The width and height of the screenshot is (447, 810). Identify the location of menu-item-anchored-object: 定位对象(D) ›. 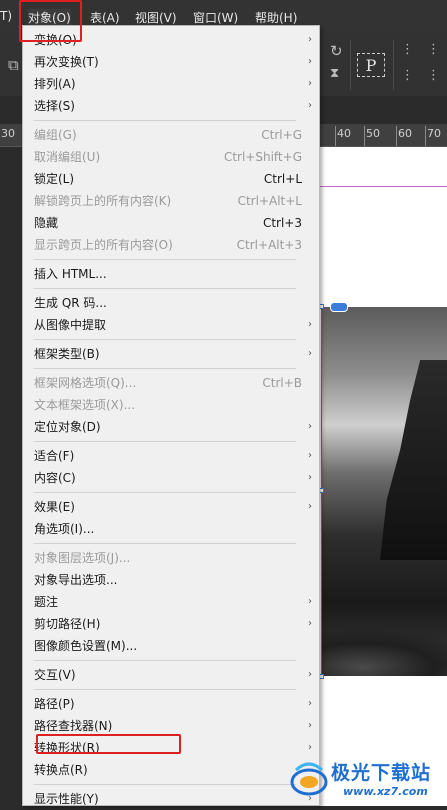
(173, 427).